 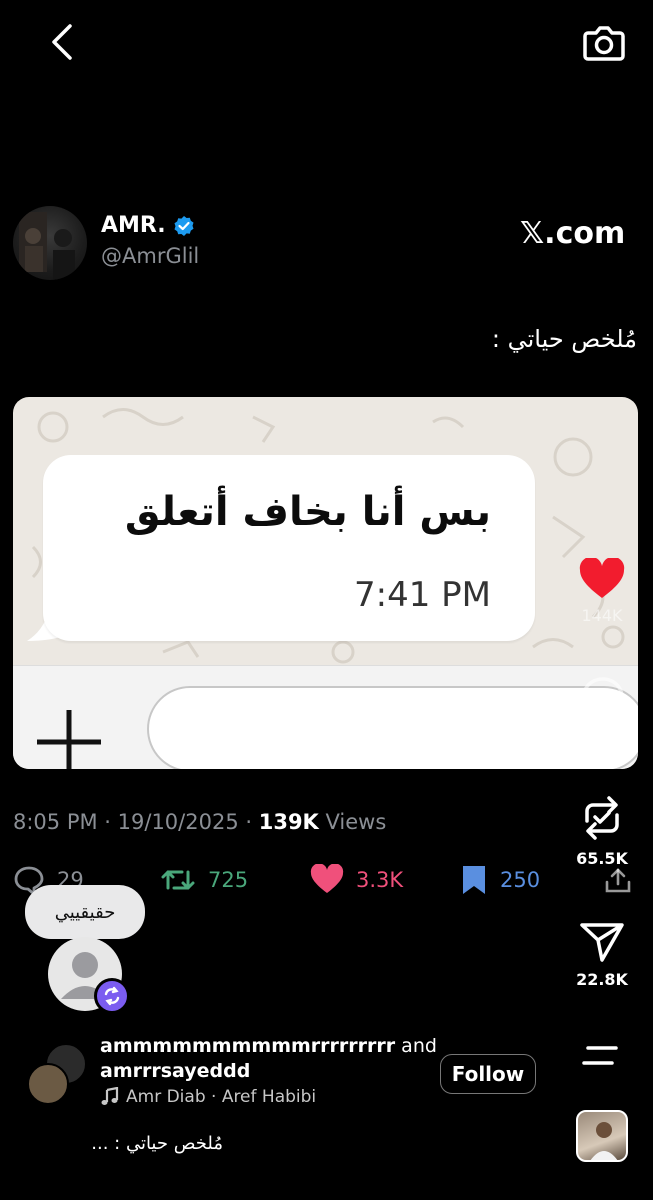 What do you see at coordinates (474, 880) in the screenshot?
I see `bookmark-icon` at bounding box center [474, 880].